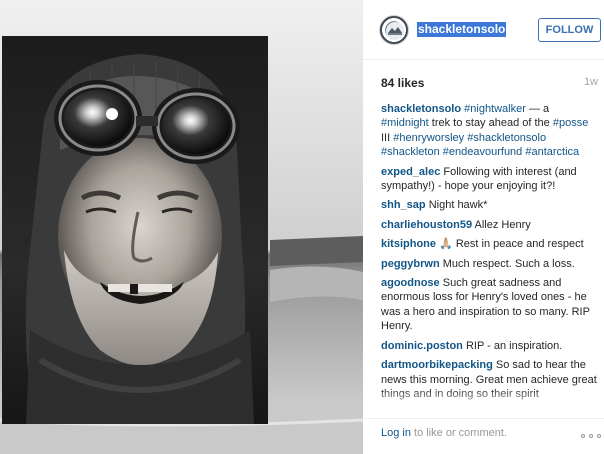  What do you see at coordinates (492, 83) in the screenshot?
I see `post-stats: 84 likes 1w` at bounding box center [492, 83].